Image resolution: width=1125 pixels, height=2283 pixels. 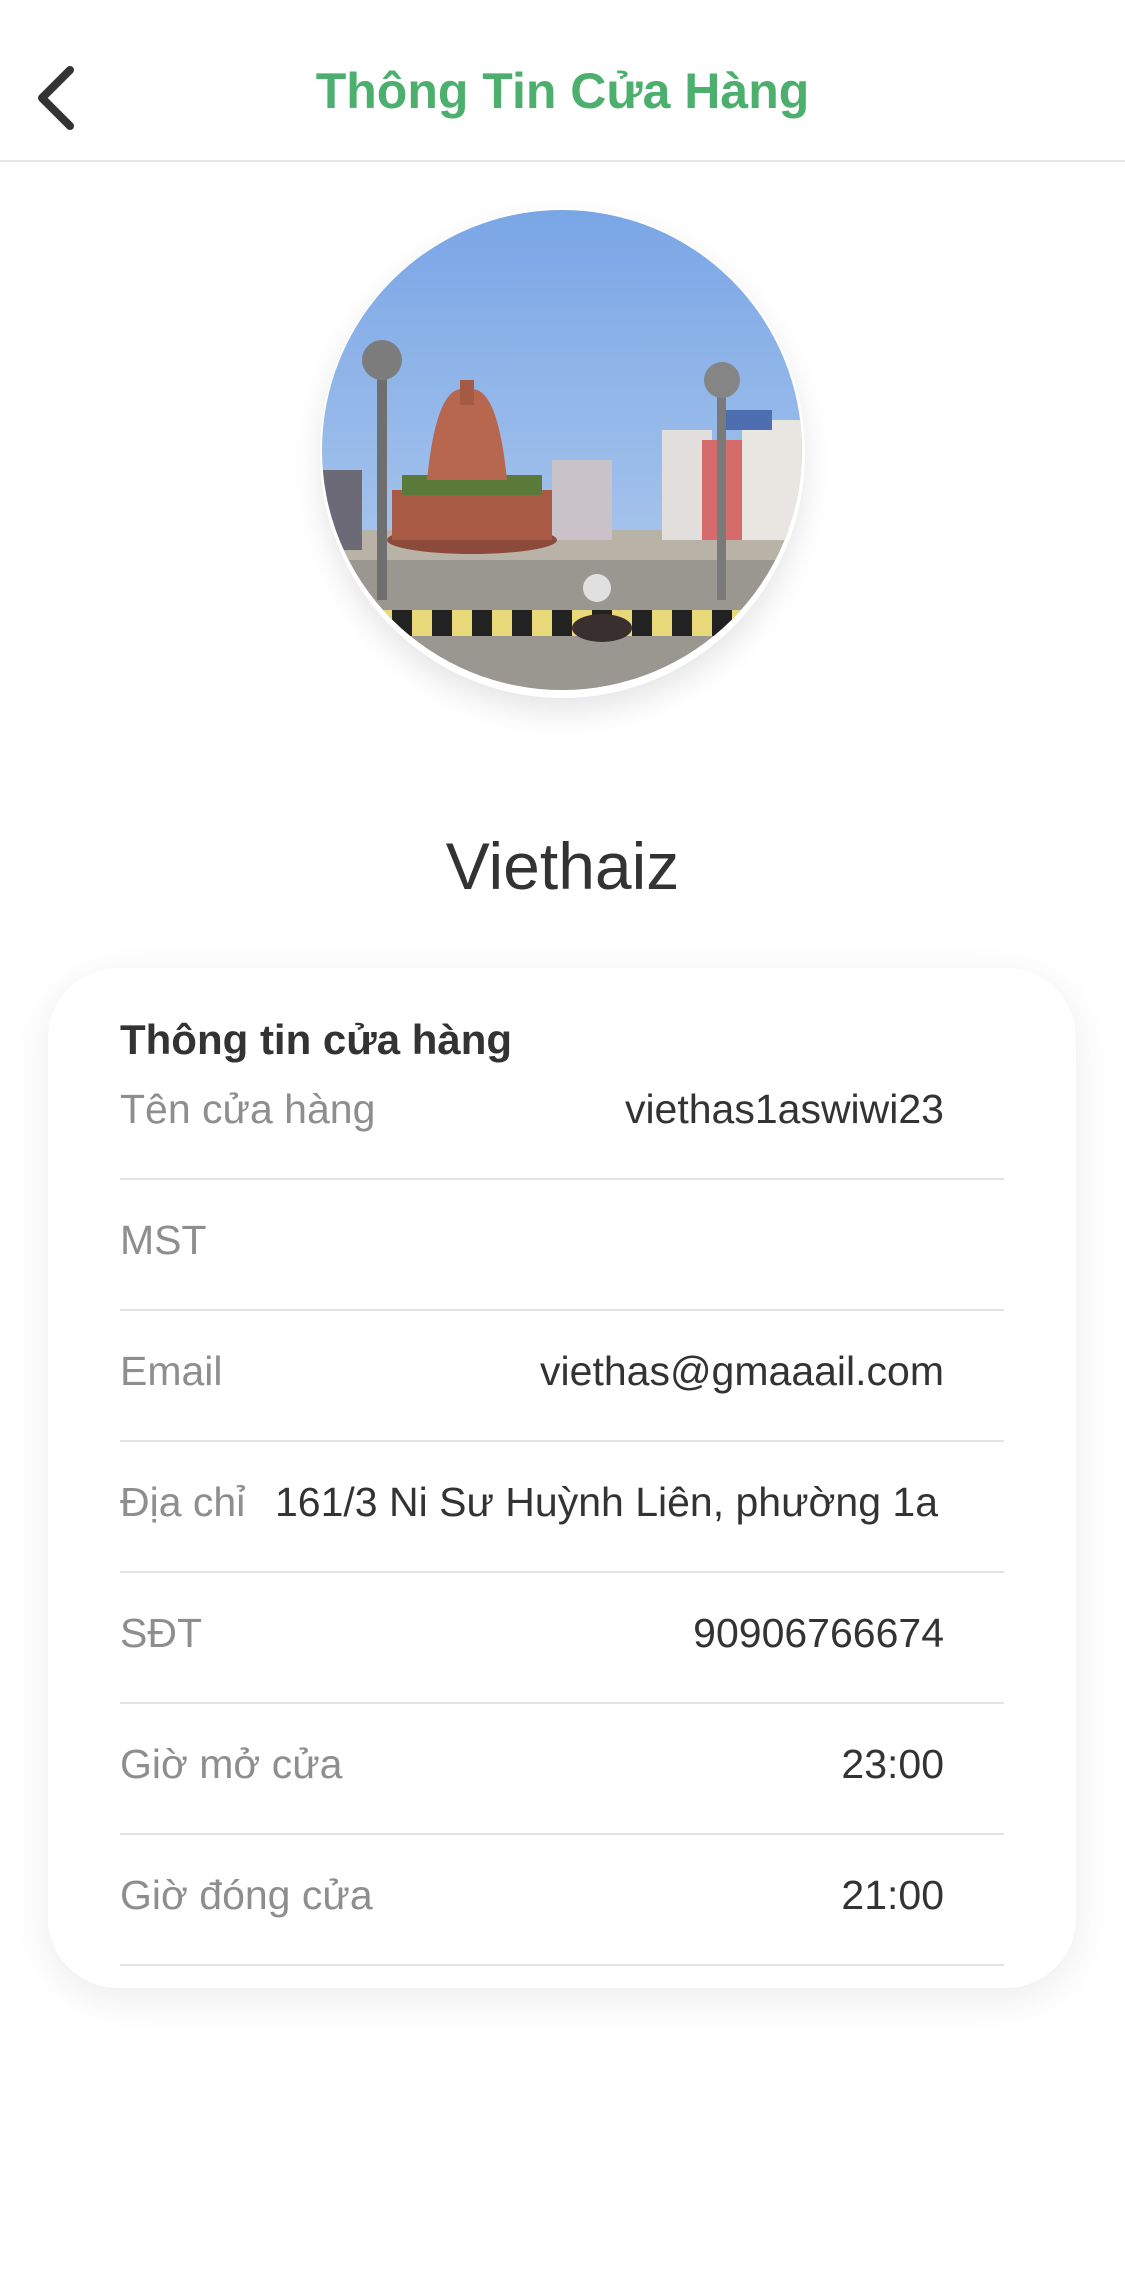 I want to click on info-row-phone: SĐT 90906766674, so click(x=562, y=1638).